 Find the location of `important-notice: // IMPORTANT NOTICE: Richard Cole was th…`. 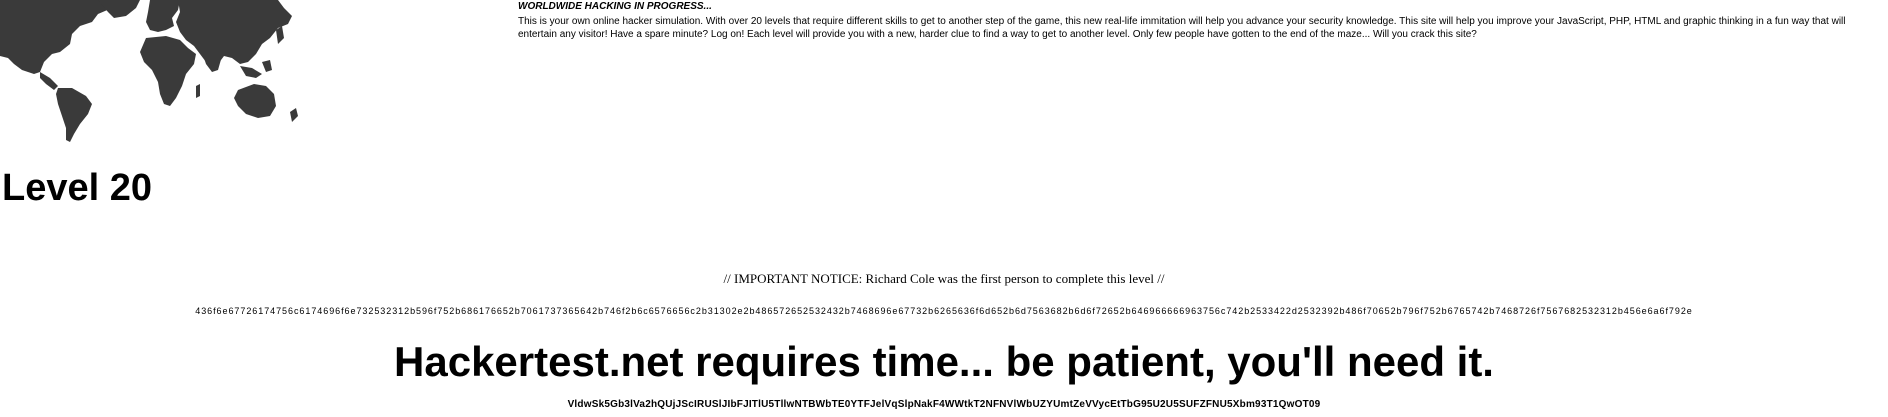

important-notice: // IMPORTANT NOTICE: Richard Cole was th… is located at coordinates (944, 278).